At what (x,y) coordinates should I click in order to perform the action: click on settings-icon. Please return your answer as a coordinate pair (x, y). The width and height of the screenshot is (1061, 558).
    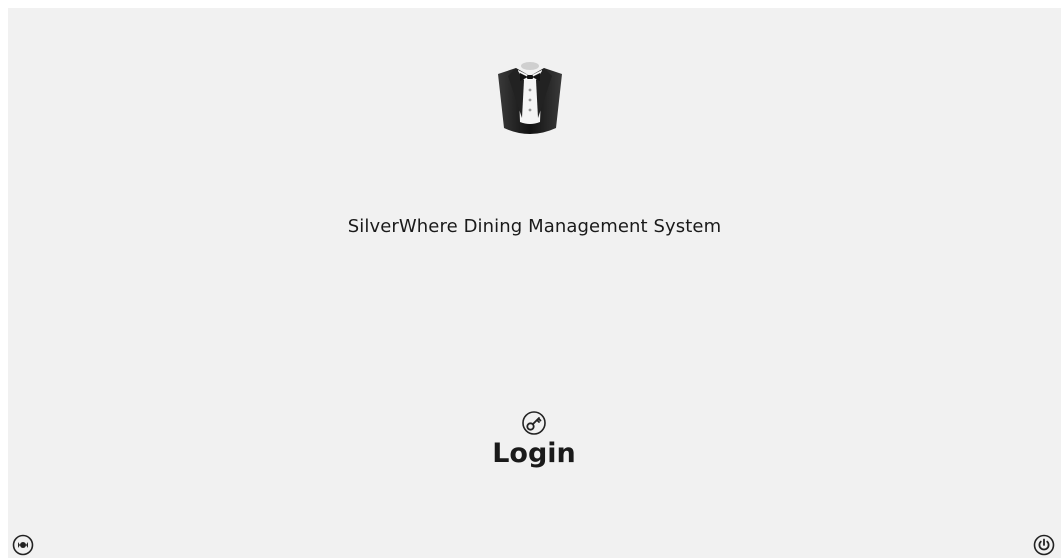
    Looking at the image, I should click on (23, 545).